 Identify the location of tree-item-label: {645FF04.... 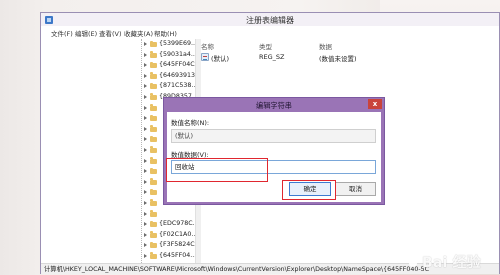
(178, 255).